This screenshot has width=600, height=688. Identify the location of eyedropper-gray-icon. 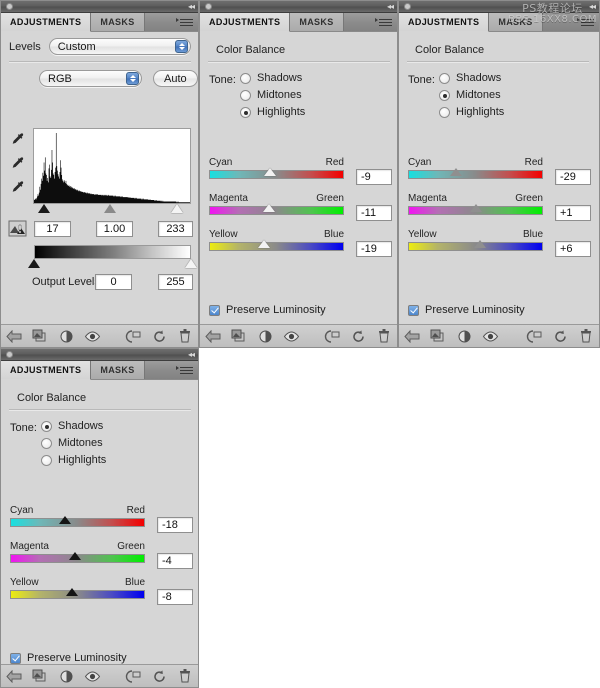
(18, 164).